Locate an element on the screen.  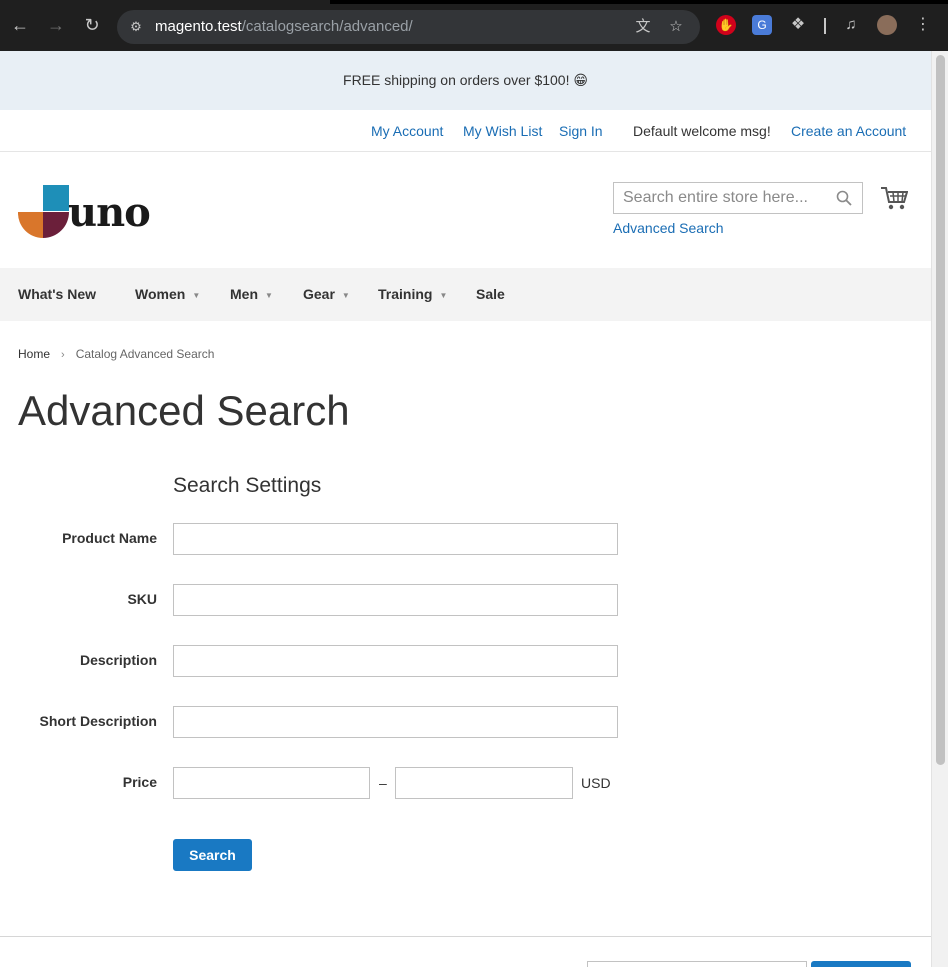
media-control-icon: ♫ is located at coordinates (851, 25).